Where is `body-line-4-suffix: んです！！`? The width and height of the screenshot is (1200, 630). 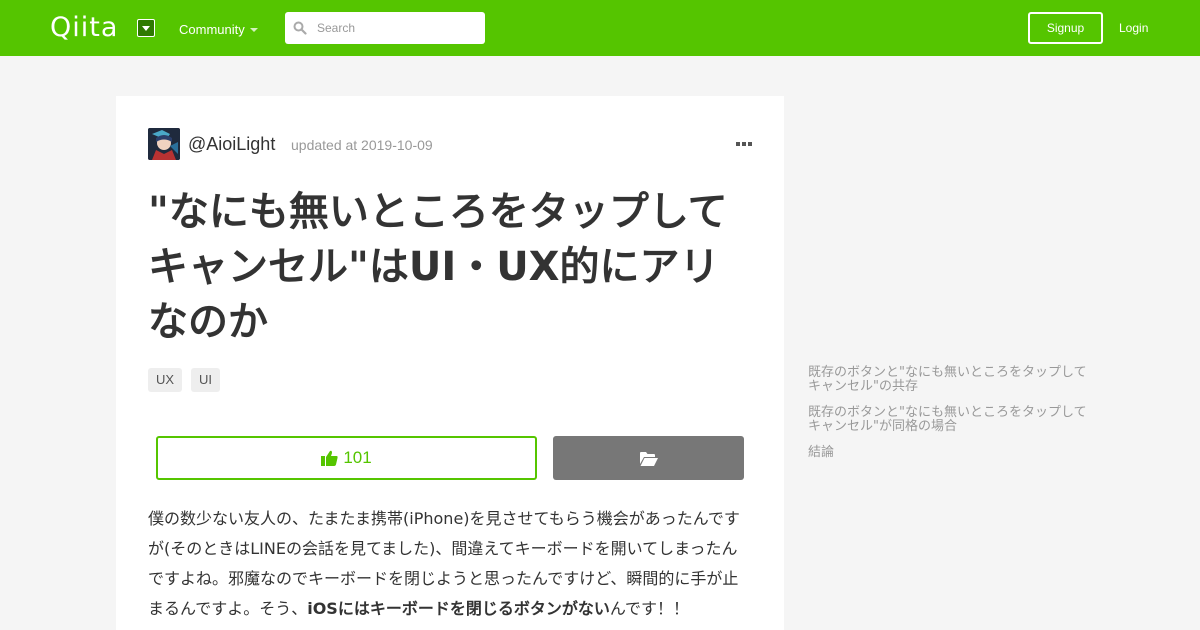
body-line-4-suffix: んです！！ is located at coordinates (649, 608).